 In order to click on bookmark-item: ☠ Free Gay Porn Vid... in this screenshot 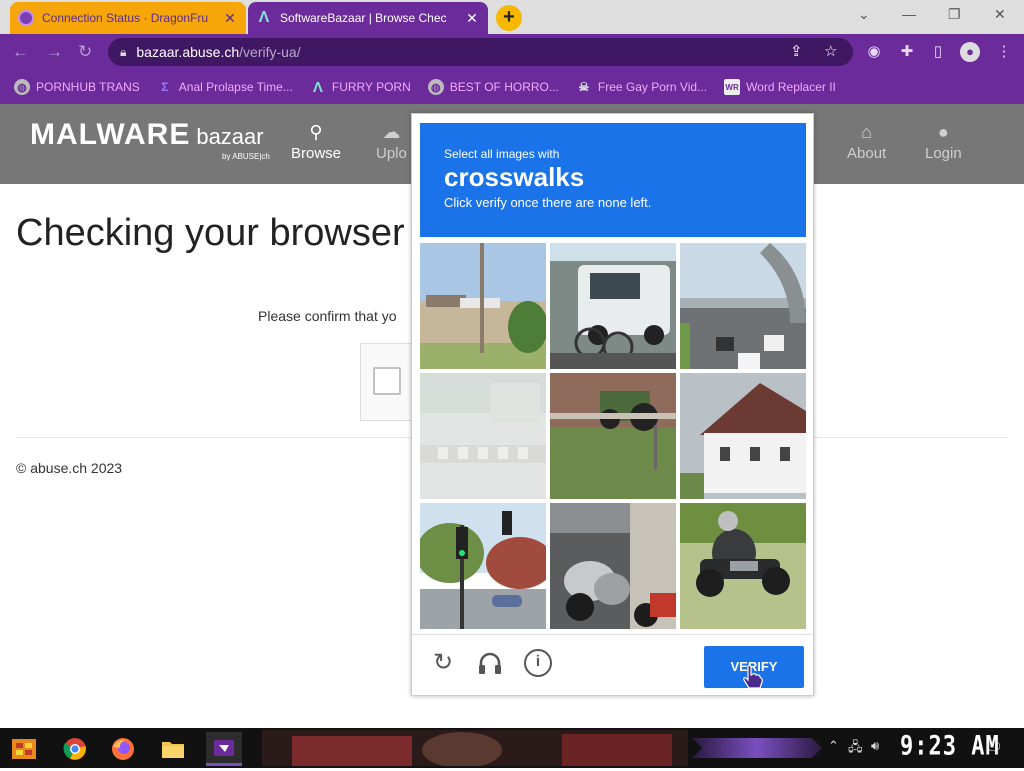, I will do `click(642, 87)`.